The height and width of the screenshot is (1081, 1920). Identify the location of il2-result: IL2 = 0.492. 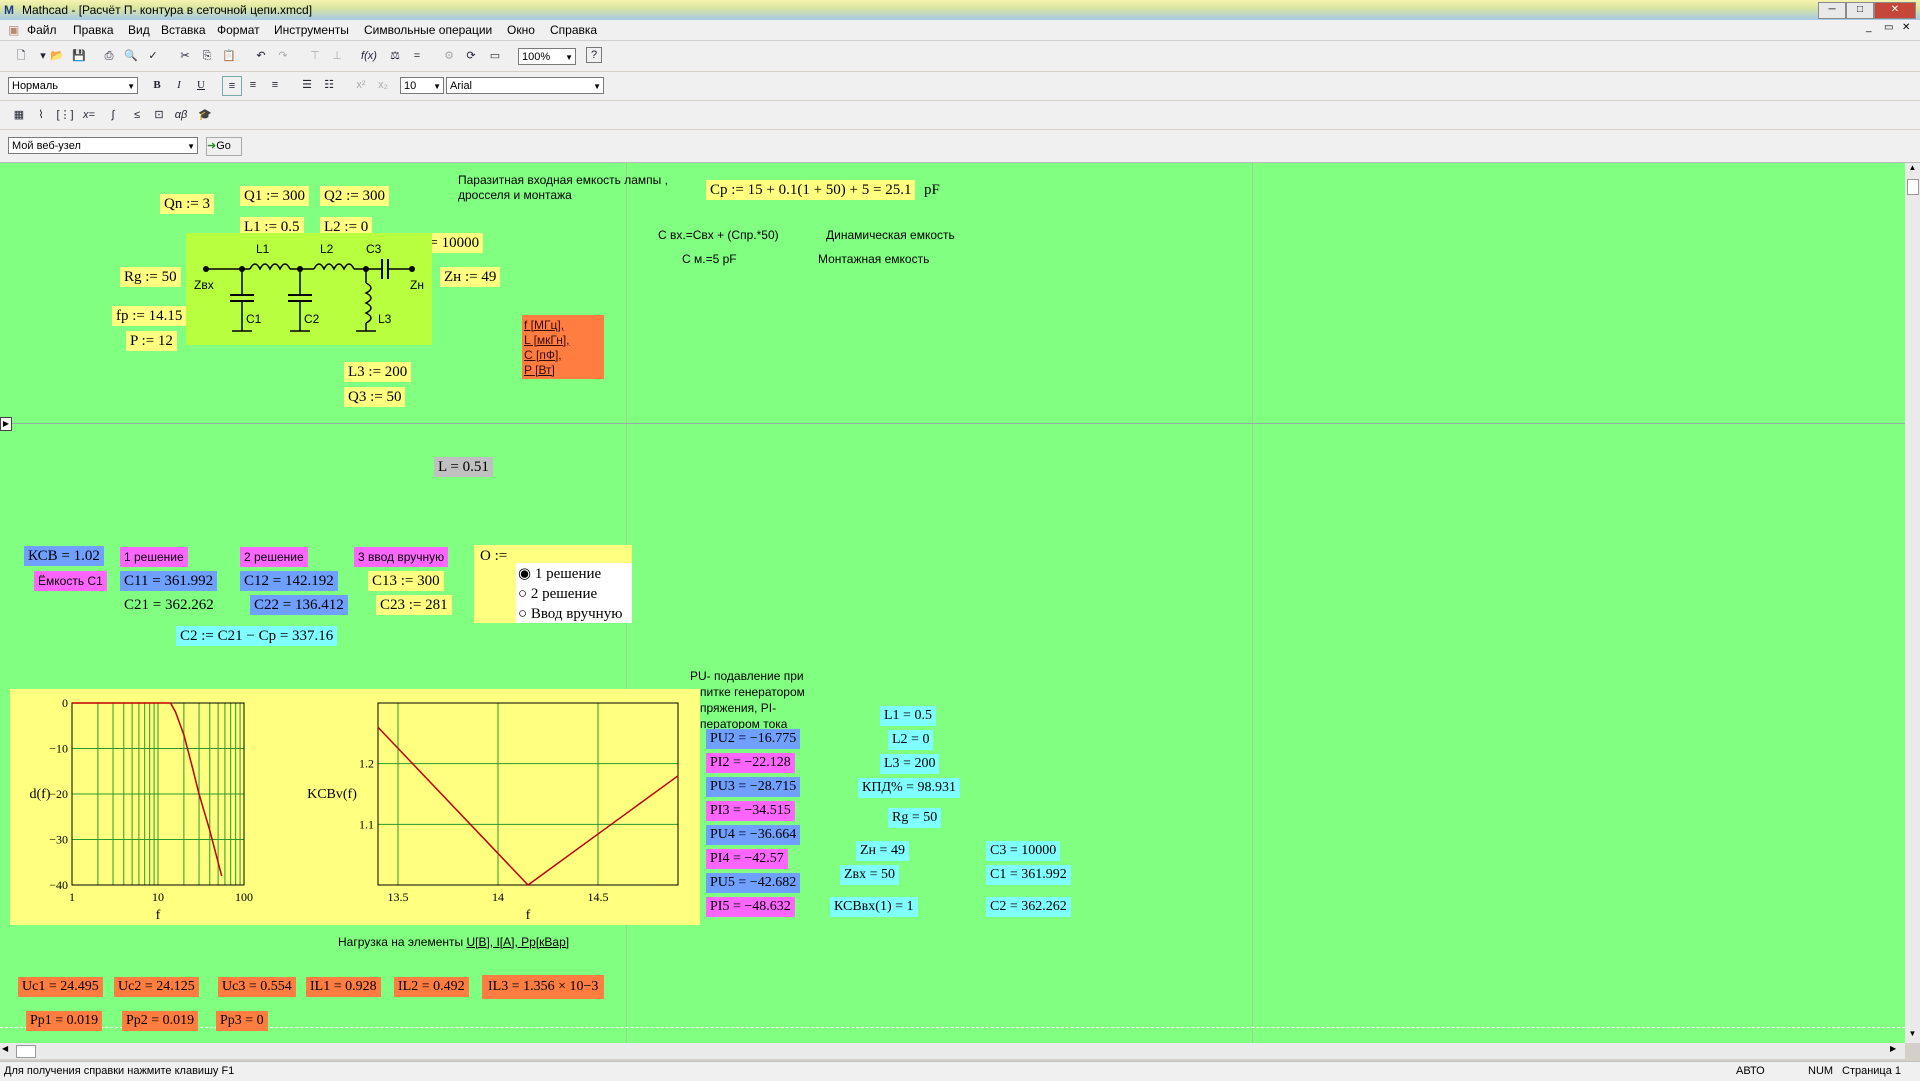
(431, 987).